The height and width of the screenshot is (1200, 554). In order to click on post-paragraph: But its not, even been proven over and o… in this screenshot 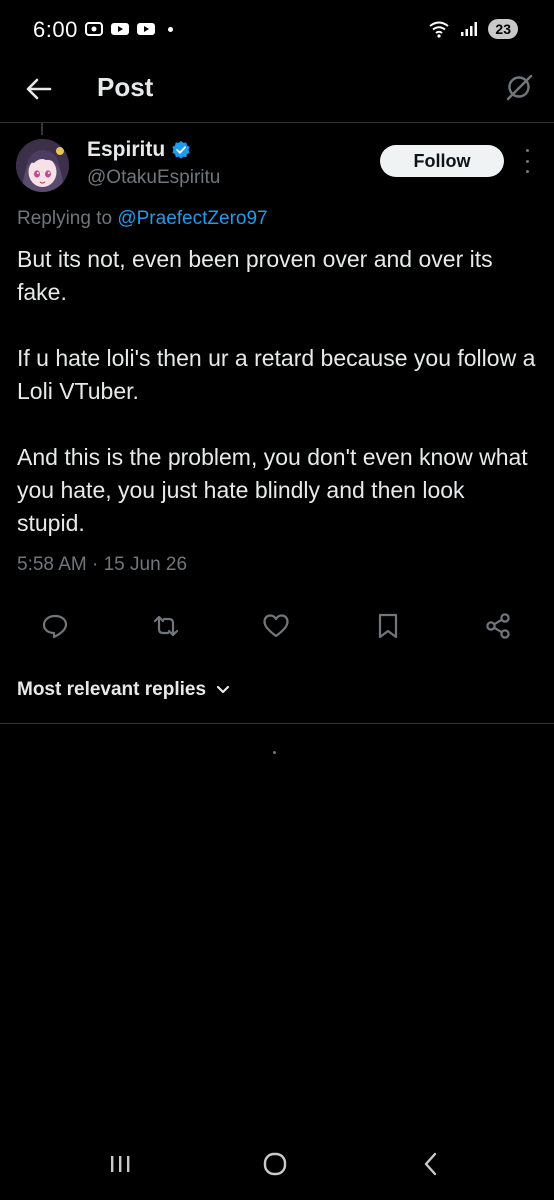, I will do `click(255, 275)`.